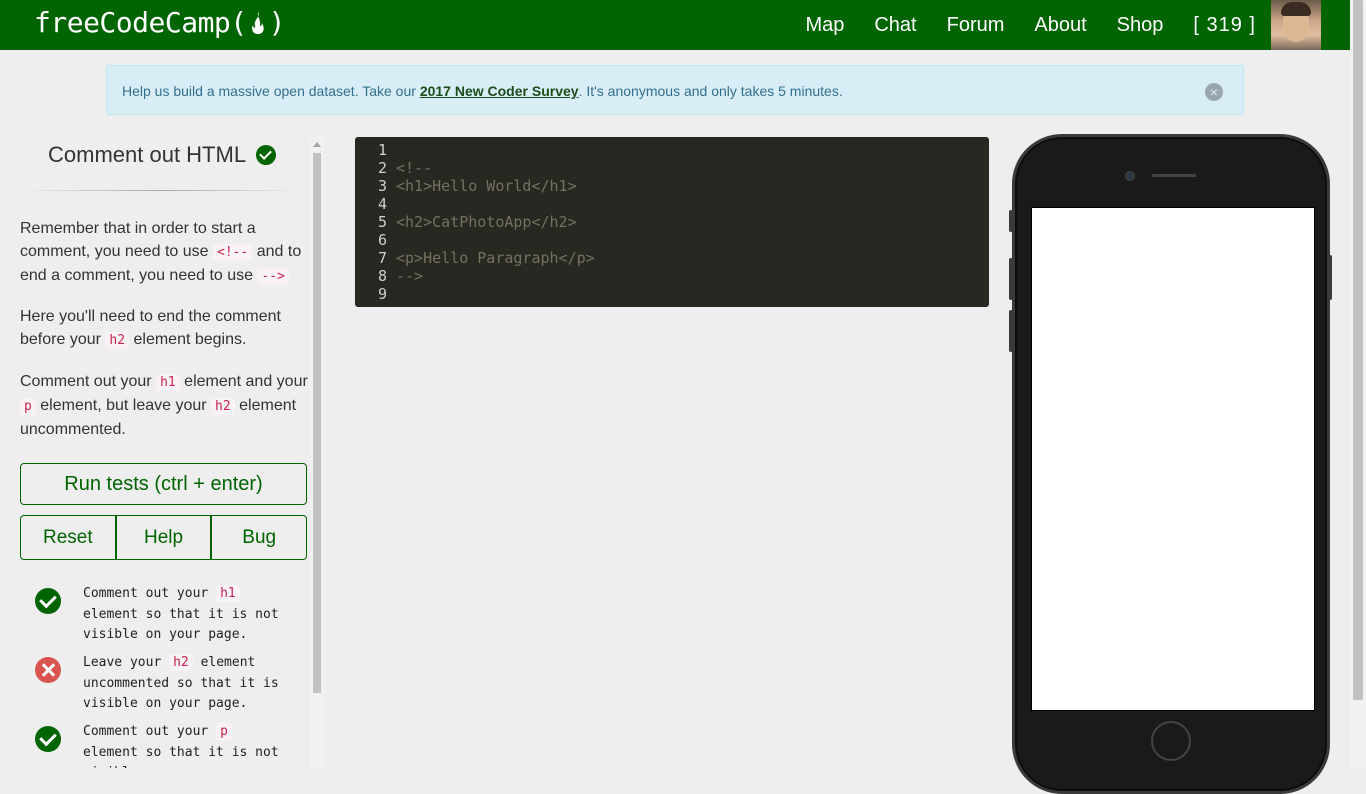  I want to click on preview-screen, so click(1173, 459).